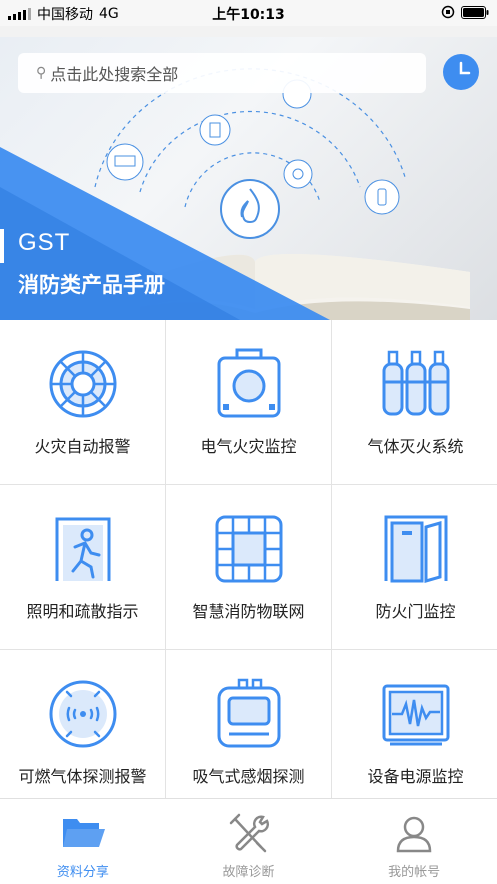 The image size is (497, 884). I want to click on category-fire-door: 防火门监控, so click(414, 567).